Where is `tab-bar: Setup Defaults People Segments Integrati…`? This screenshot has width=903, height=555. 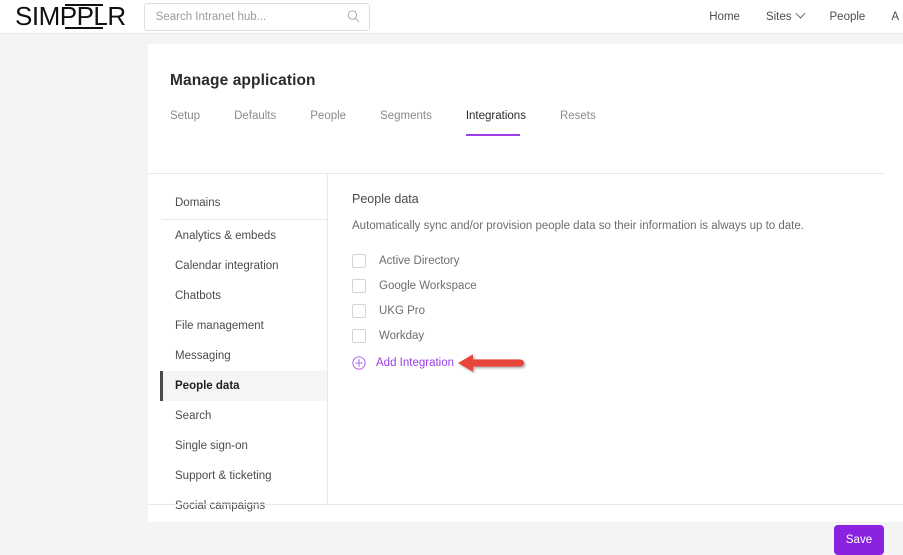
tab-bar: Setup Defaults People Segments Integrati… is located at coordinates (536, 123).